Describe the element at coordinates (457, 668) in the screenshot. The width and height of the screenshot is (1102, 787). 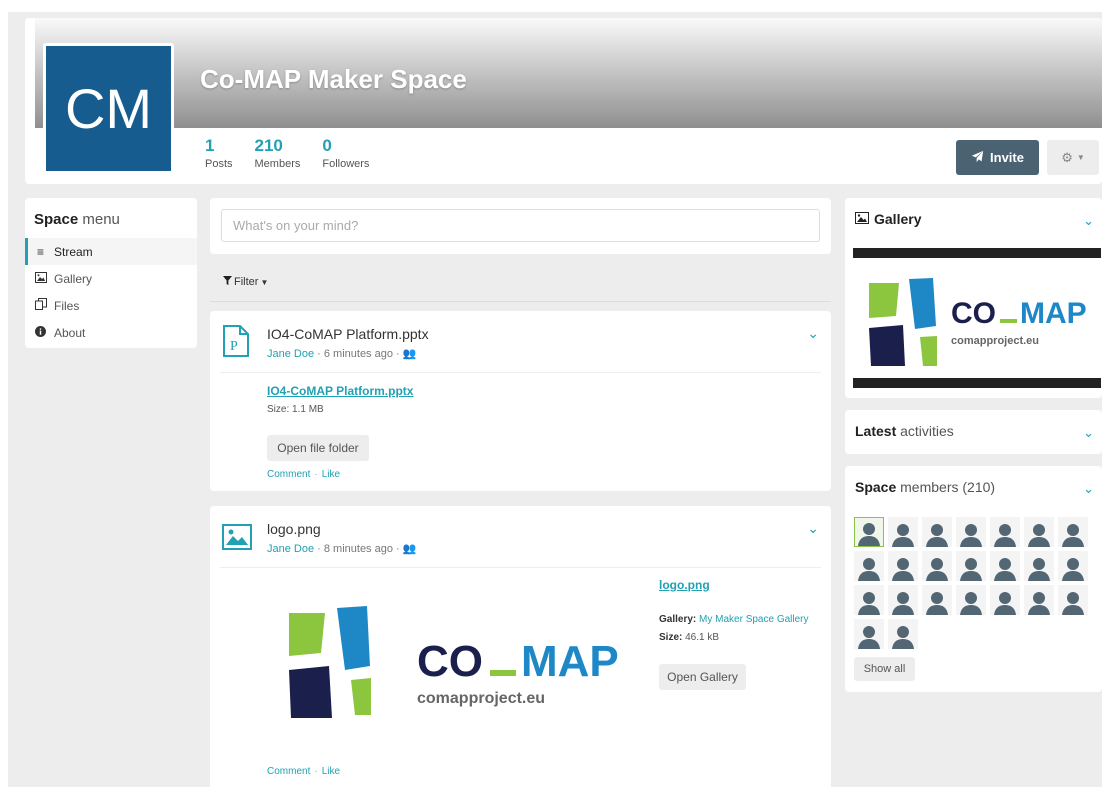
I see `logo-preview-image: CO MAP comapproject.eu` at that location.